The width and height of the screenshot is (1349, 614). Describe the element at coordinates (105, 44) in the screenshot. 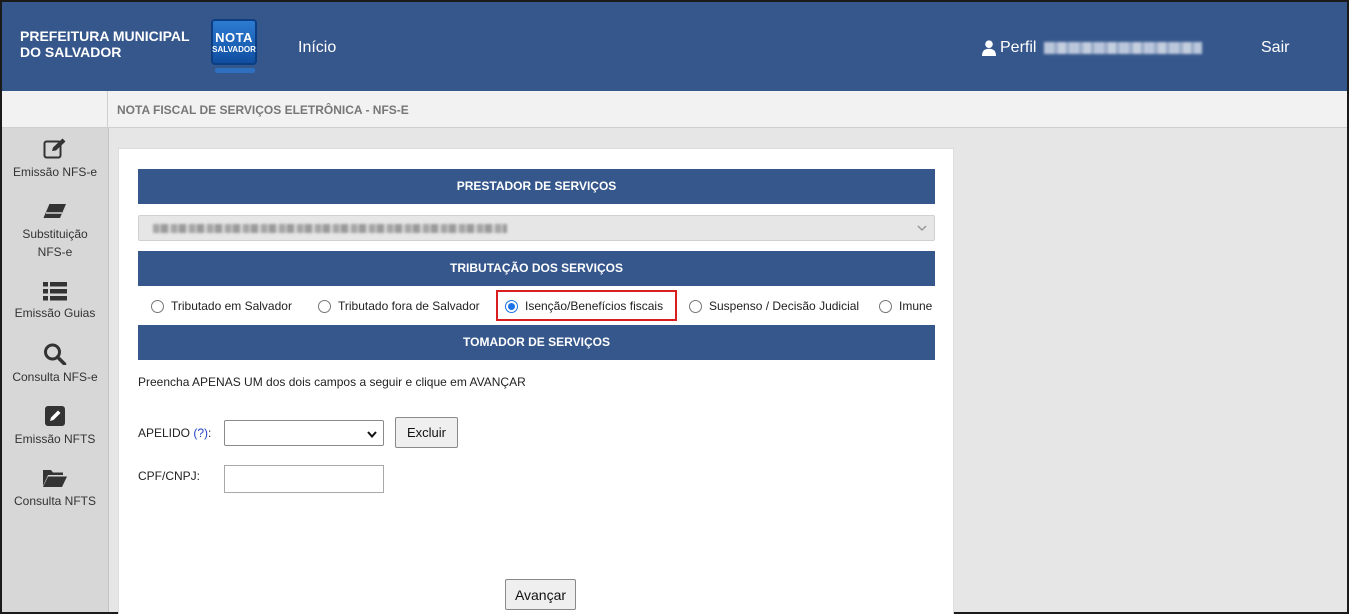

I see `brand-title: PREFEITURA MUNICIPAL DO SALVADOR` at that location.